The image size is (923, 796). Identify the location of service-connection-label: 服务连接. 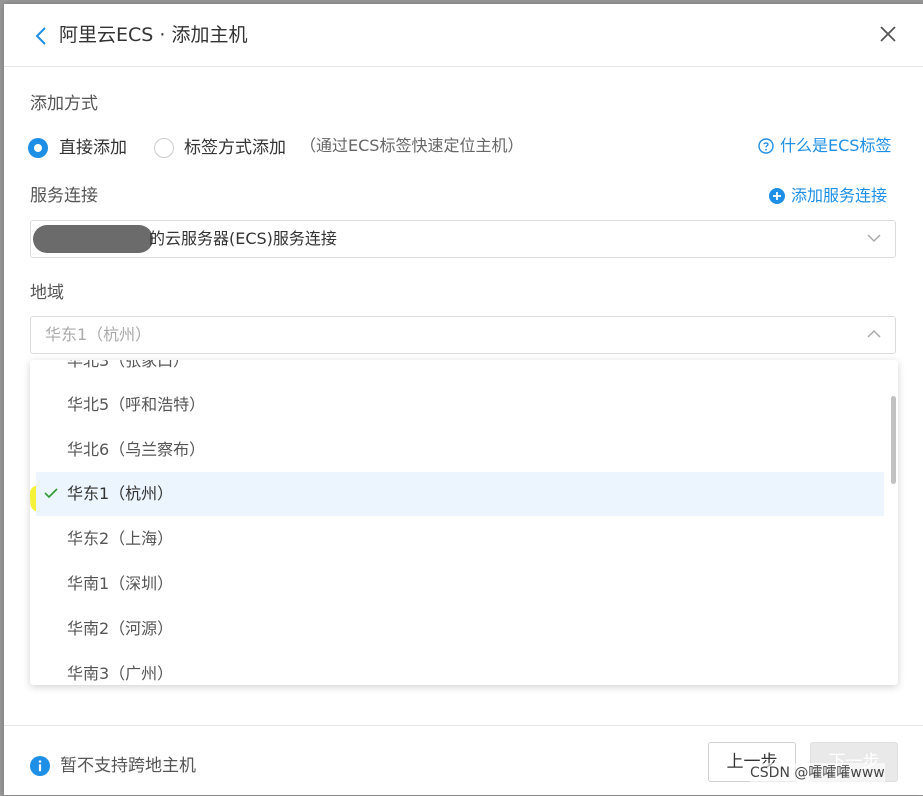
(64, 196).